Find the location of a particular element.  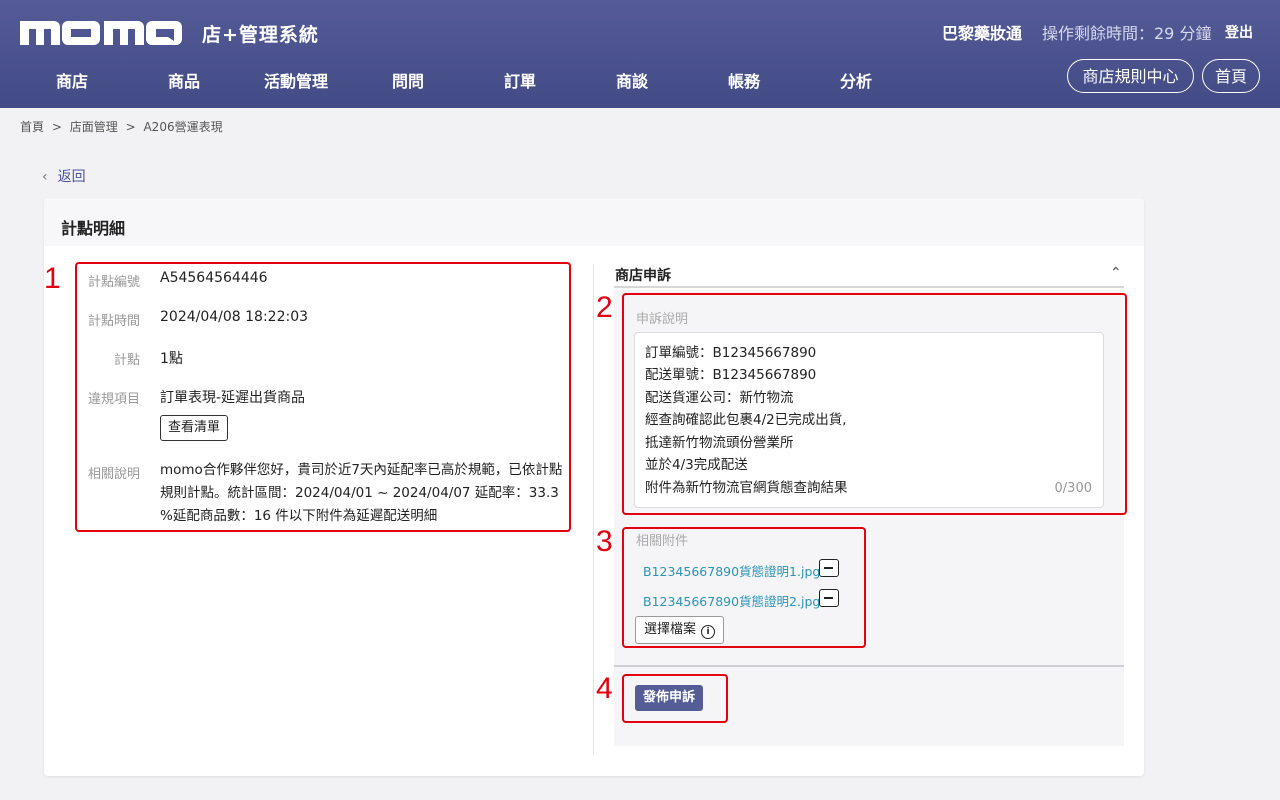

appeal-divider is located at coordinates (869, 287).